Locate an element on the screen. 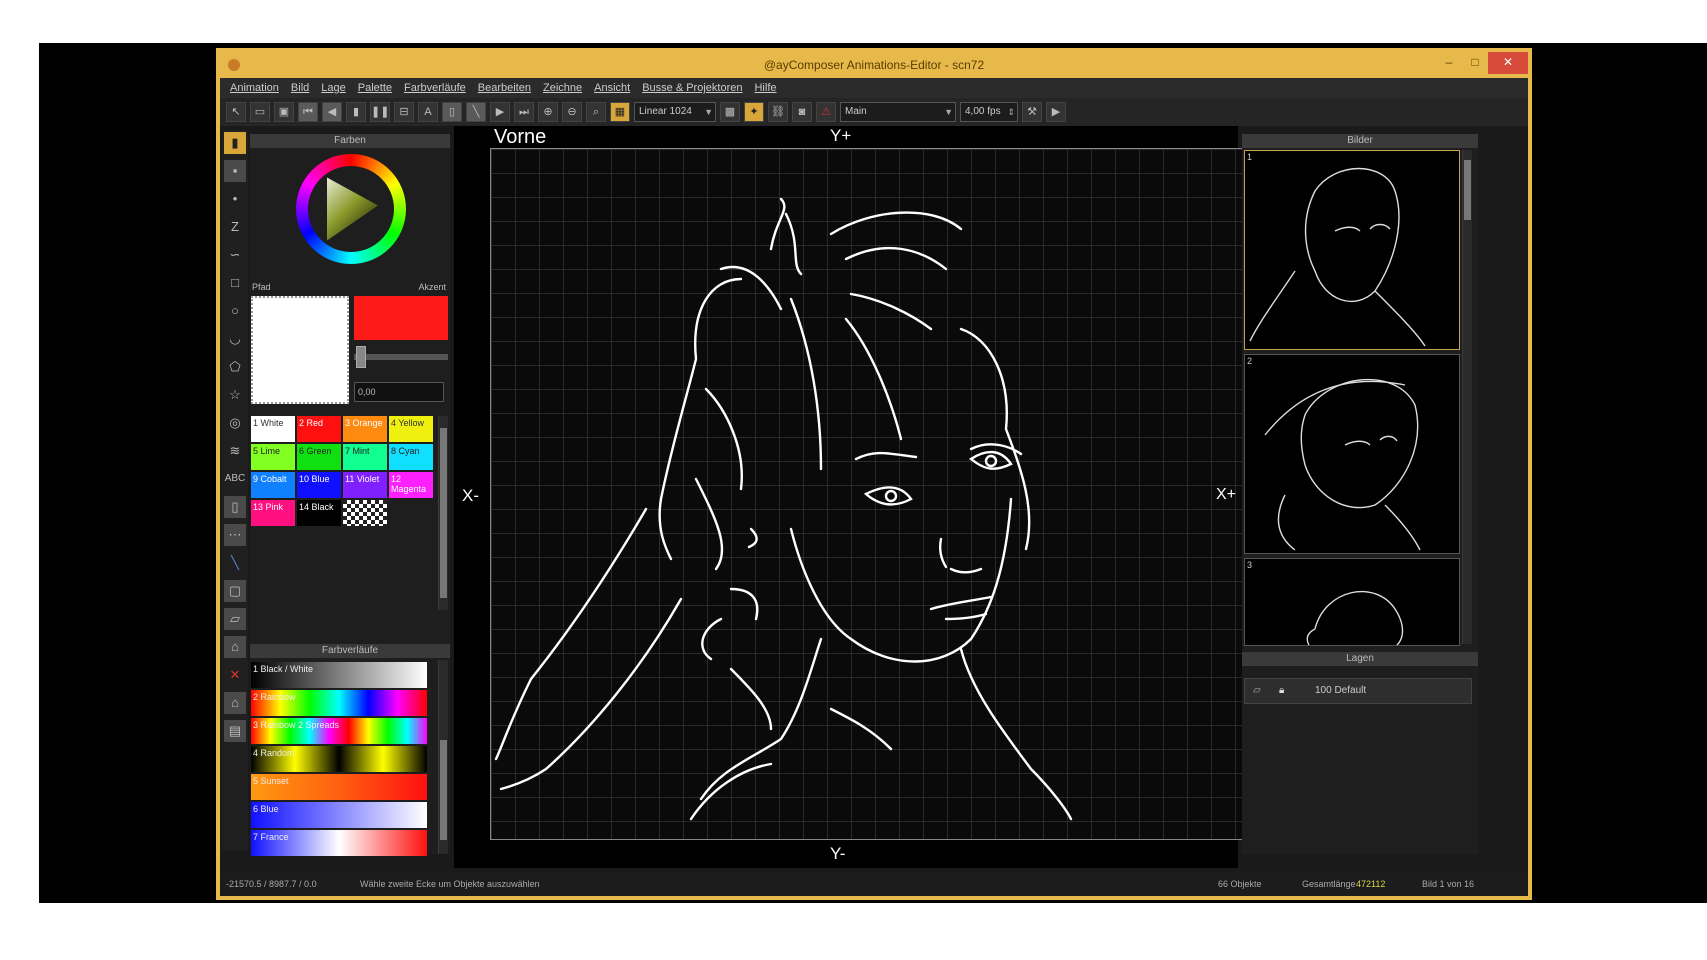 The height and width of the screenshot is (960, 1707). save-icon: ▣ is located at coordinates (284, 112).